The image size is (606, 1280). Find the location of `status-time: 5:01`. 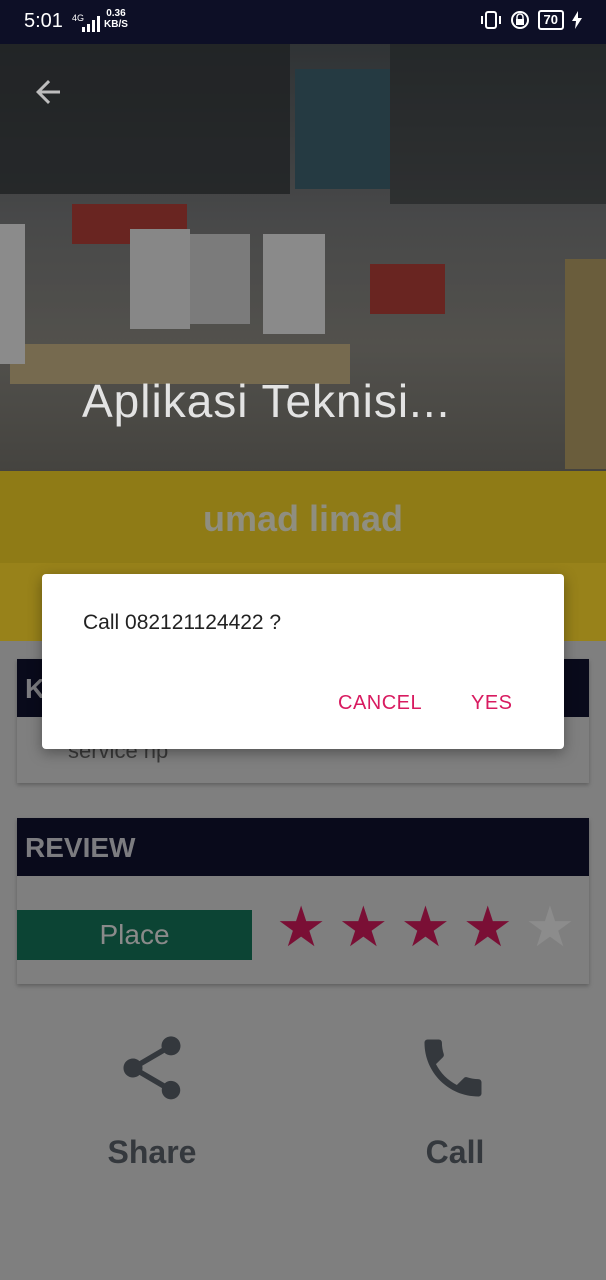

status-time: 5:01 is located at coordinates (43, 21).